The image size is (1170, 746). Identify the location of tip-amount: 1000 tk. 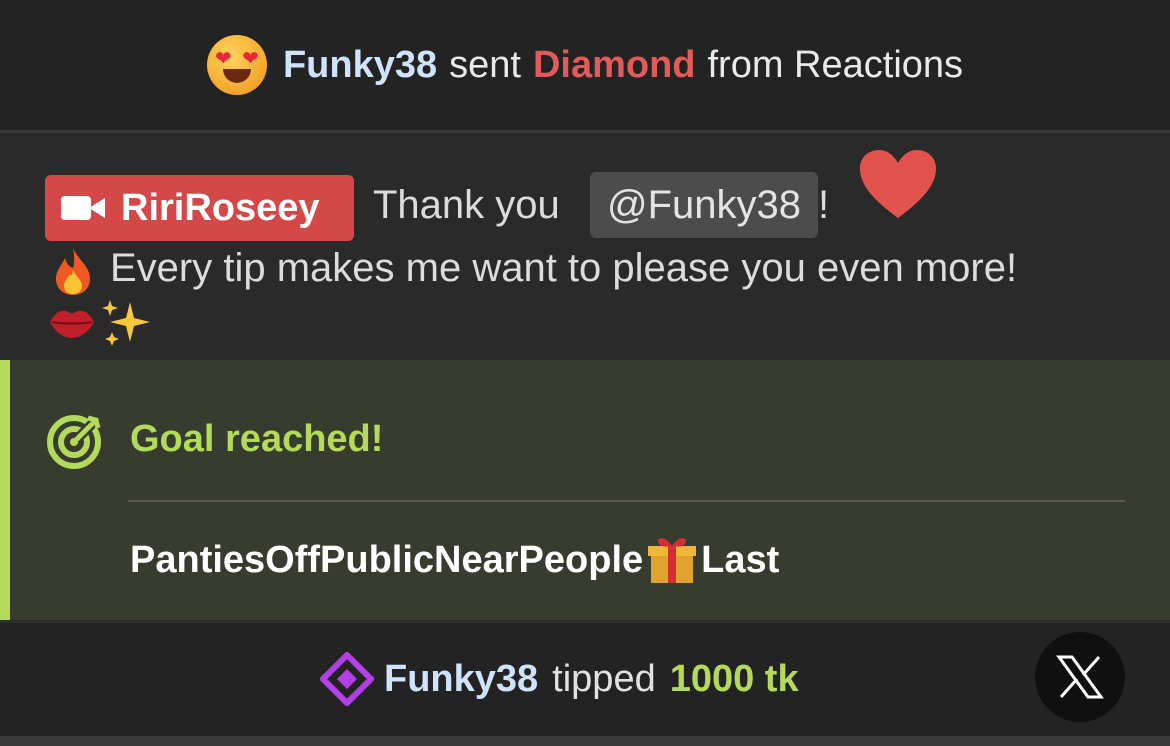
(734, 678).